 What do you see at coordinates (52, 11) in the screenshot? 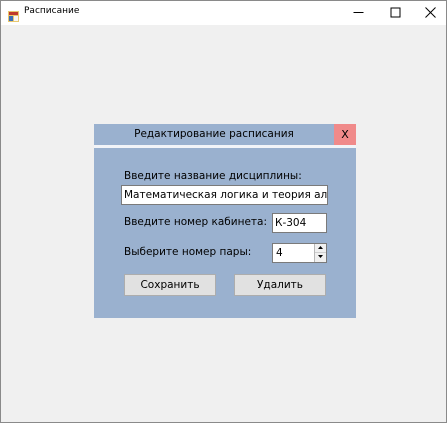
I see `window-title: Расписание` at bounding box center [52, 11].